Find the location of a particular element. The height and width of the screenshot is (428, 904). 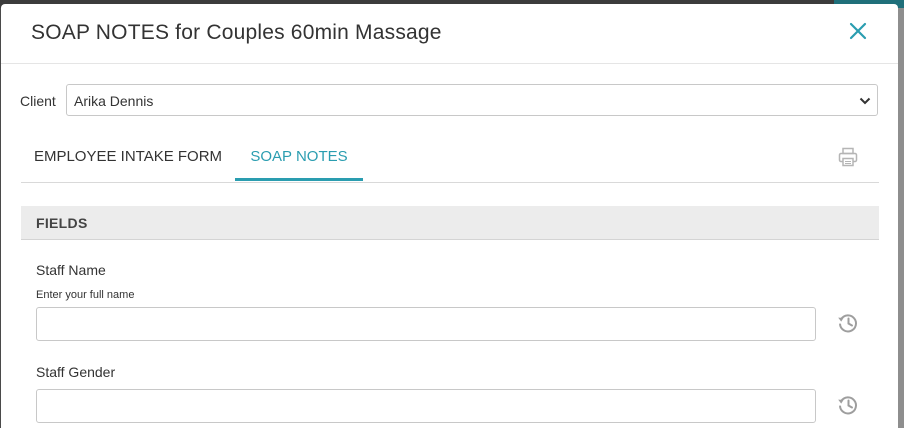

staff-name-input is located at coordinates (426, 324).